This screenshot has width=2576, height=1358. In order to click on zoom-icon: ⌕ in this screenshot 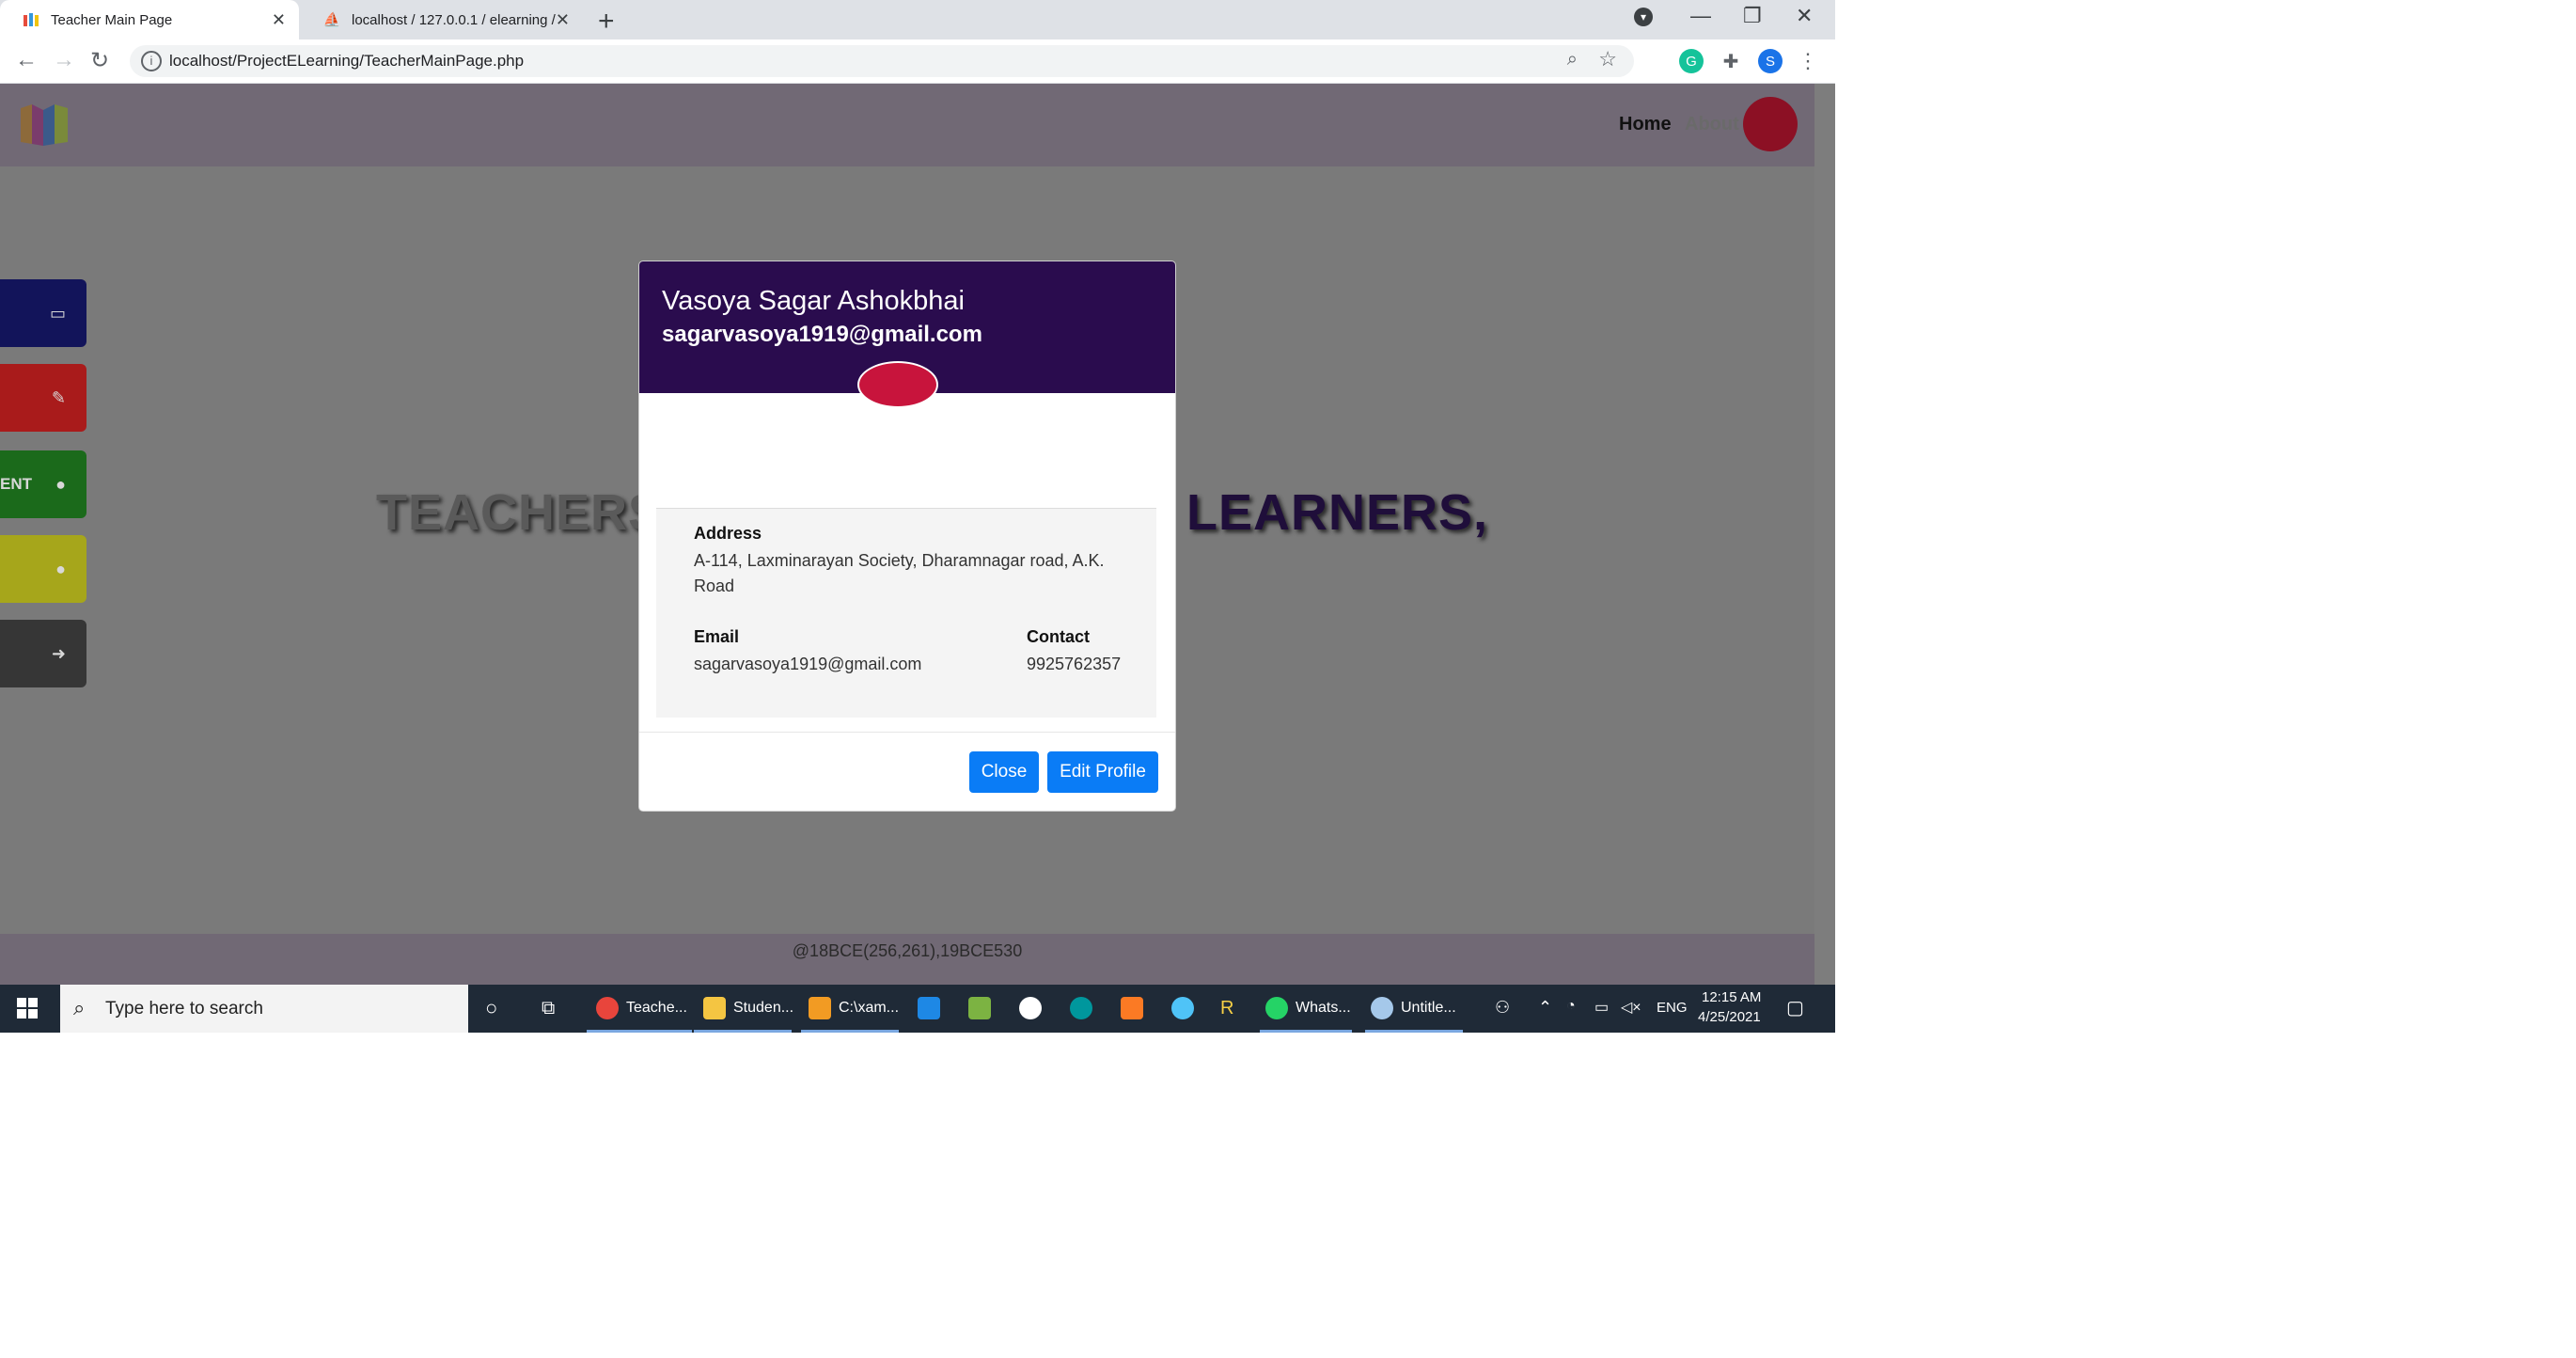, I will do `click(1573, 60)`.